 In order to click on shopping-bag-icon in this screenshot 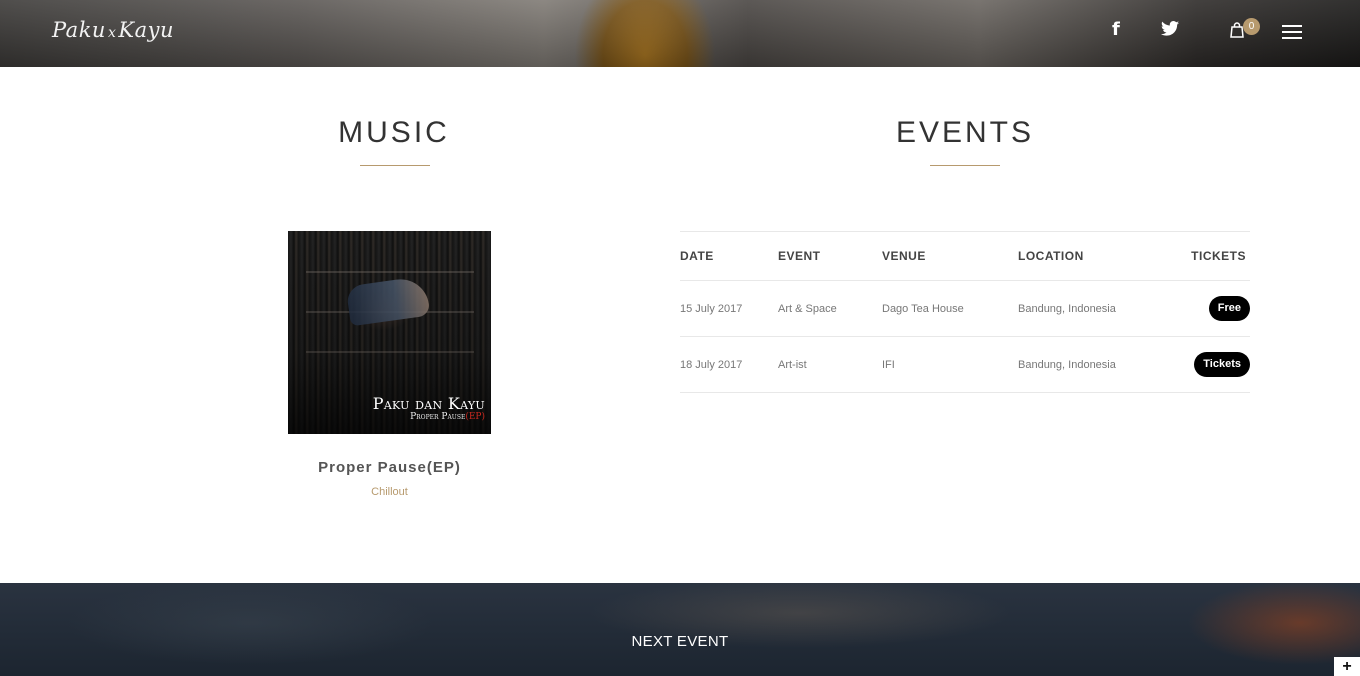, I will do `click(1237, 32)`.